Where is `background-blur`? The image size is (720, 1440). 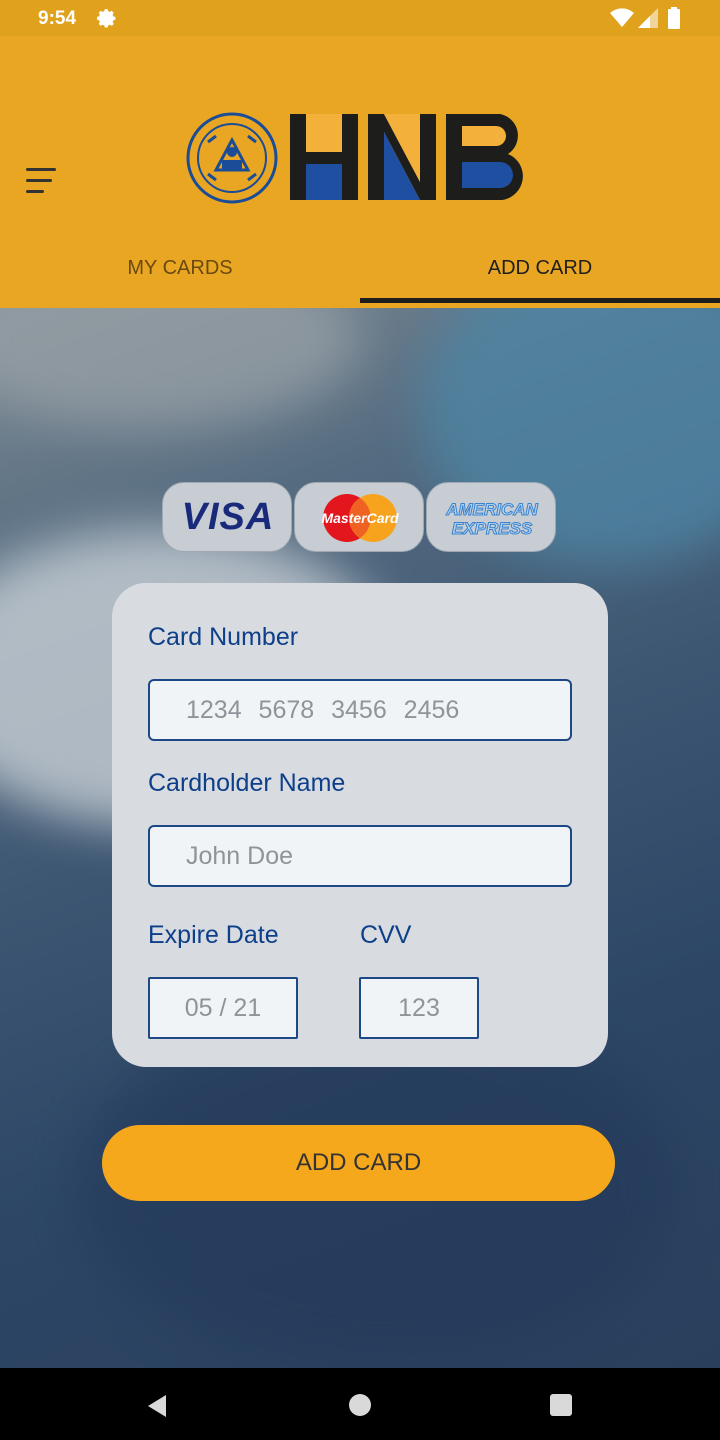
background-blur is located at coordinates (180, 368).